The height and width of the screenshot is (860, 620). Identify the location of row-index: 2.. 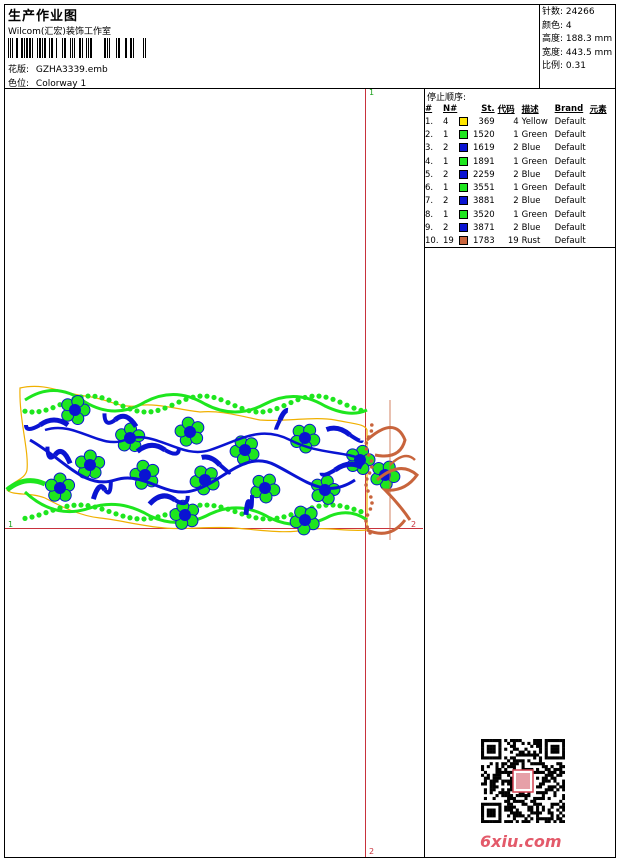
(429, 134).